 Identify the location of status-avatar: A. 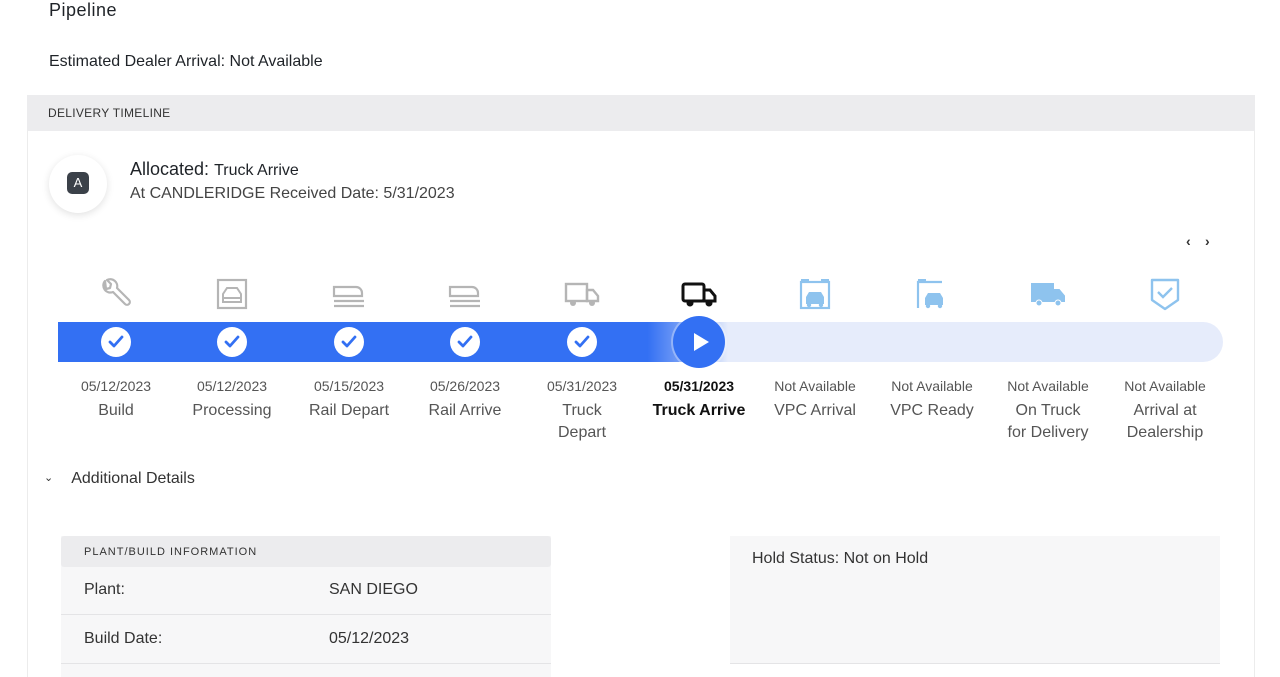
(78, 184).